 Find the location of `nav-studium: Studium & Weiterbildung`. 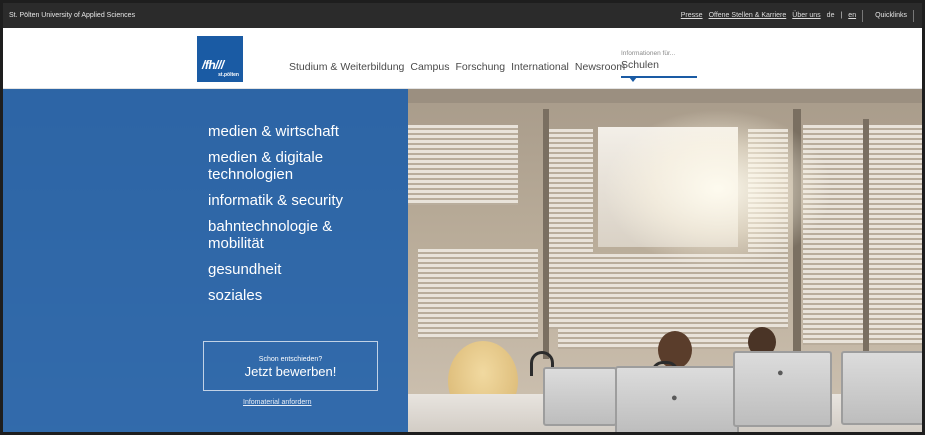

nav-studium: Studium & Weiterbildung is located at coordinates (346, 67).